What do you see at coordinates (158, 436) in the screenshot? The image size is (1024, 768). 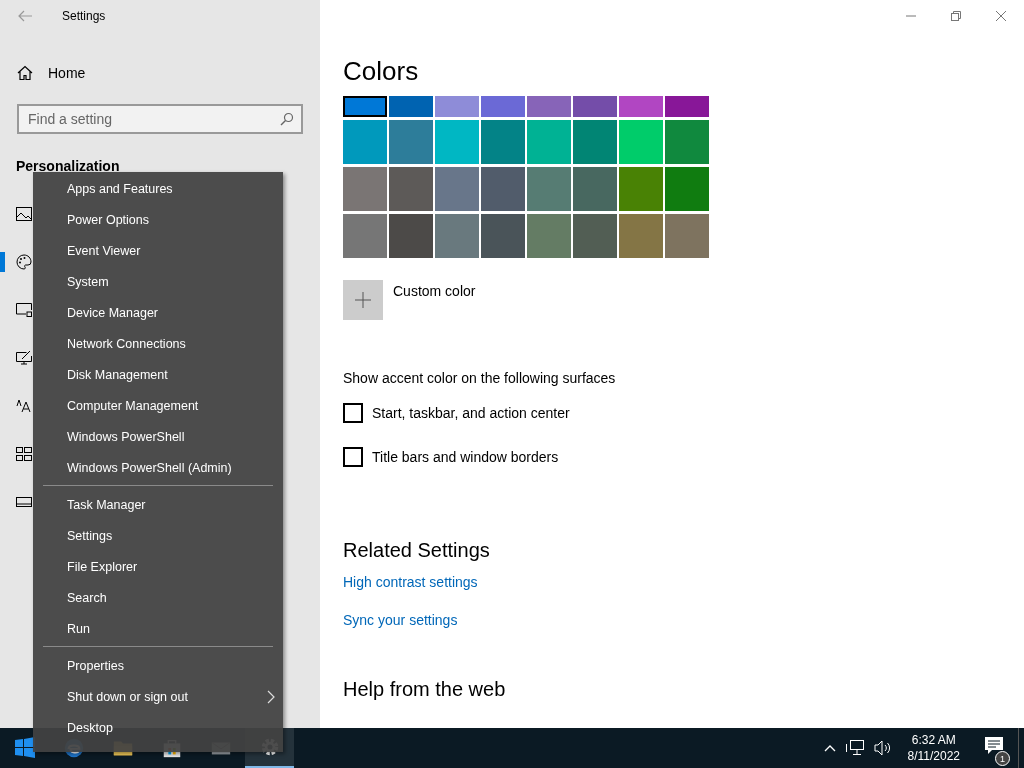 I see `menu-item: Windows PowerShell` at bounding box center [158, 436].